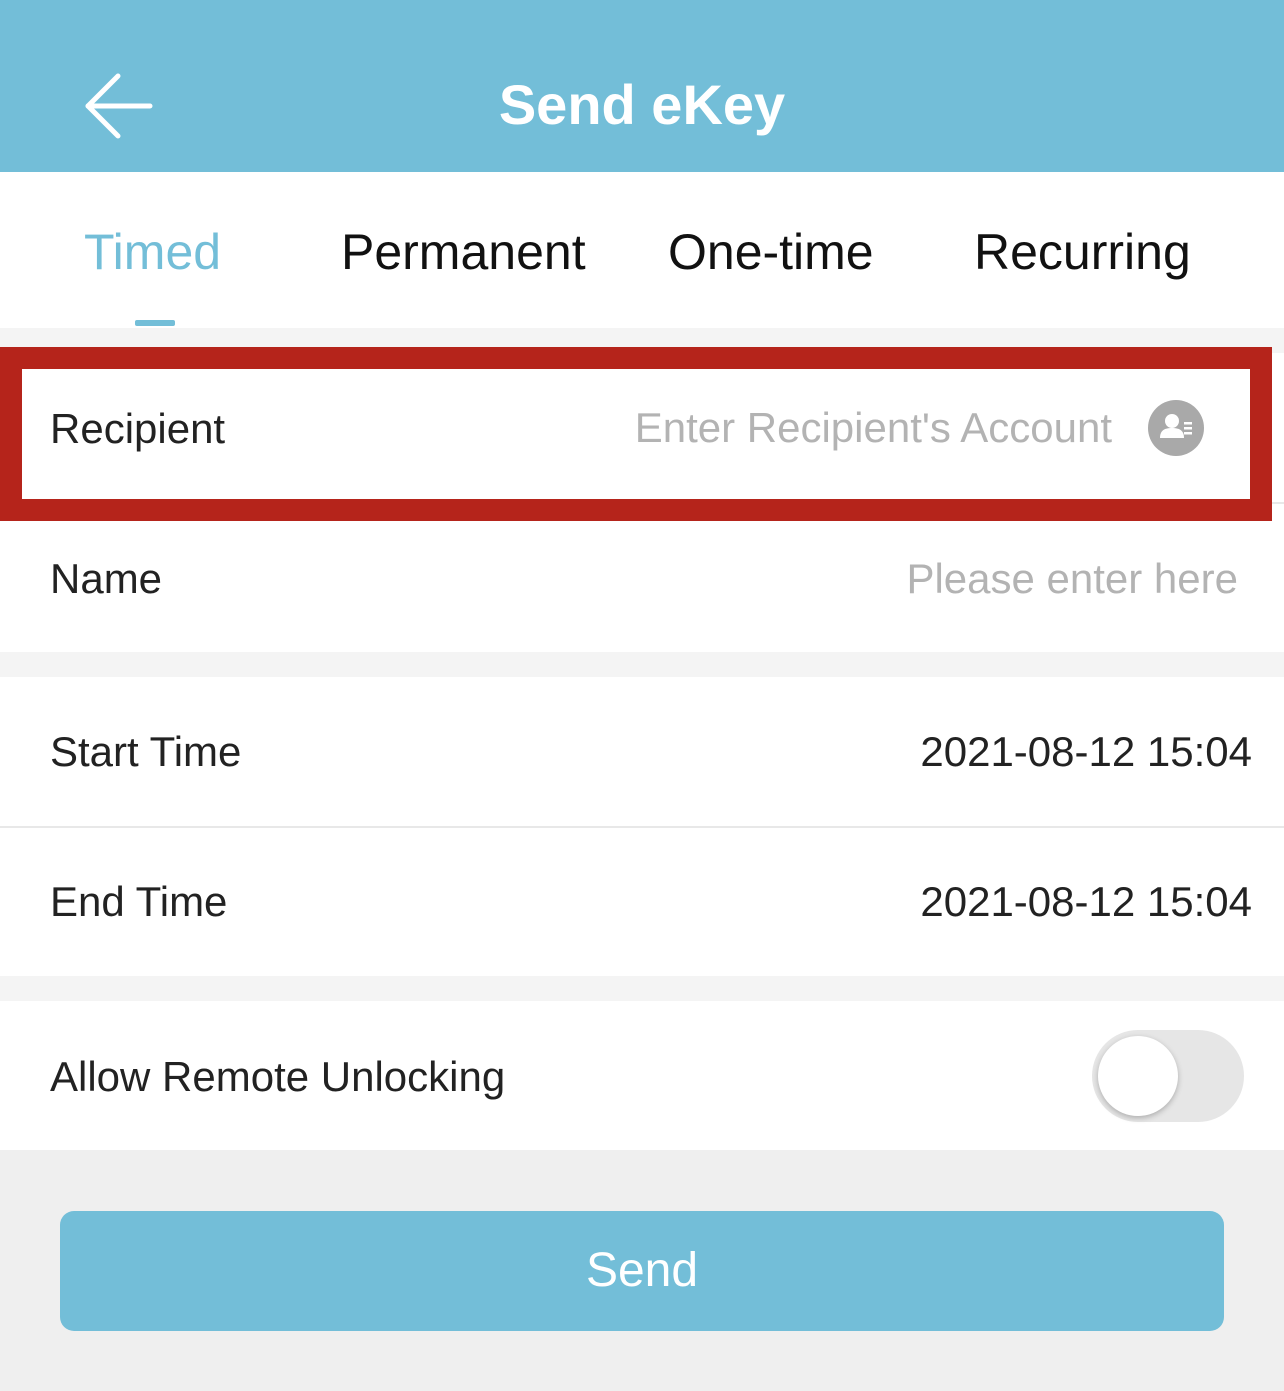 The height and width of the screenshot is (1391, 1284). What do you see at coordinates (152, 252) in the screenshot?
I see `tab-timed: Timed` at bounding box center [152, 252].